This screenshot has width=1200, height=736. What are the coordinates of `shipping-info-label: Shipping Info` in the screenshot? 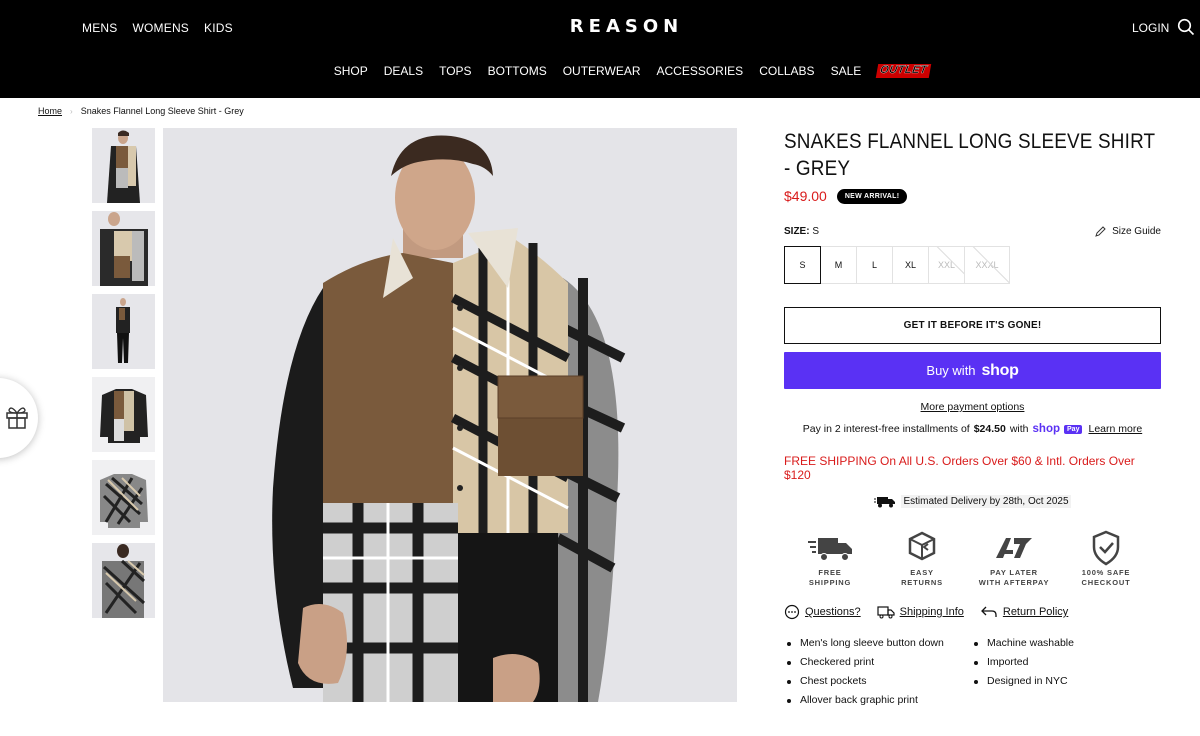 It's located at (931, 612).